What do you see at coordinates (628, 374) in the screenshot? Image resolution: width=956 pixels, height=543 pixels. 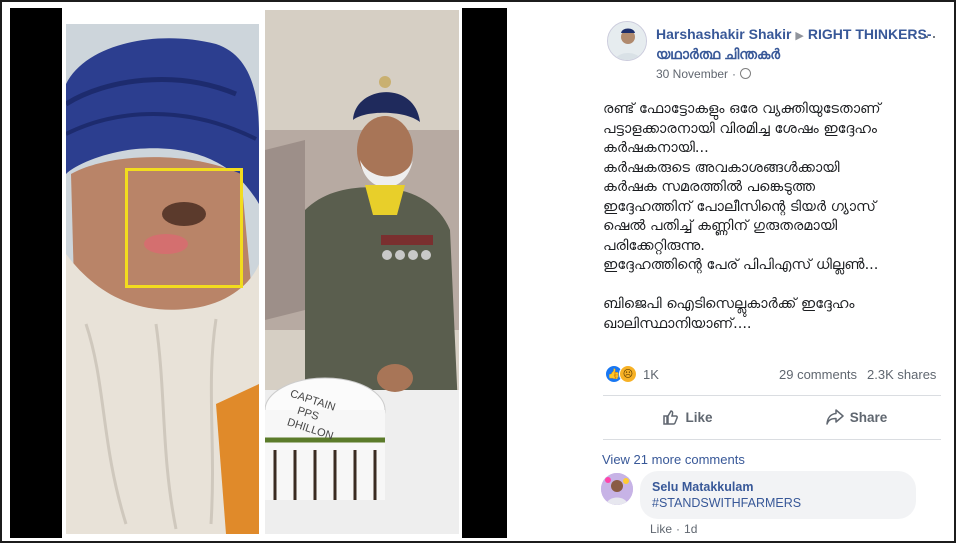 I see `sad-face-icon: ☹` at bounding box center [628, 374].